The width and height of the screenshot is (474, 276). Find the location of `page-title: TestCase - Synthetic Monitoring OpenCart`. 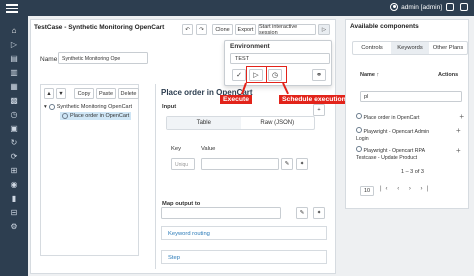

page-title: TestCase - Synthetic Monitoring OpenCart is located at coordinates (99, 27).